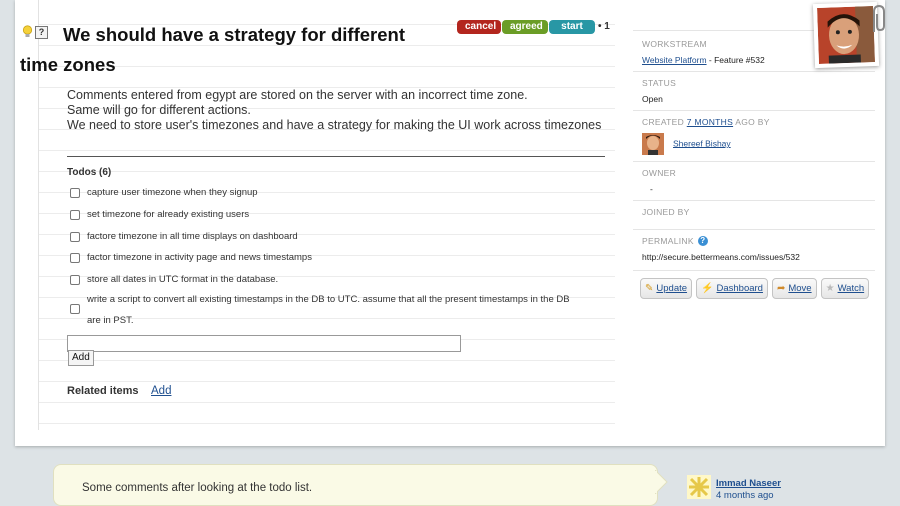  What do you see at coordinates (748, 483) in the screenshot?
I see `commenter-link: Immad Naseer` at bounding box center [748, 483].